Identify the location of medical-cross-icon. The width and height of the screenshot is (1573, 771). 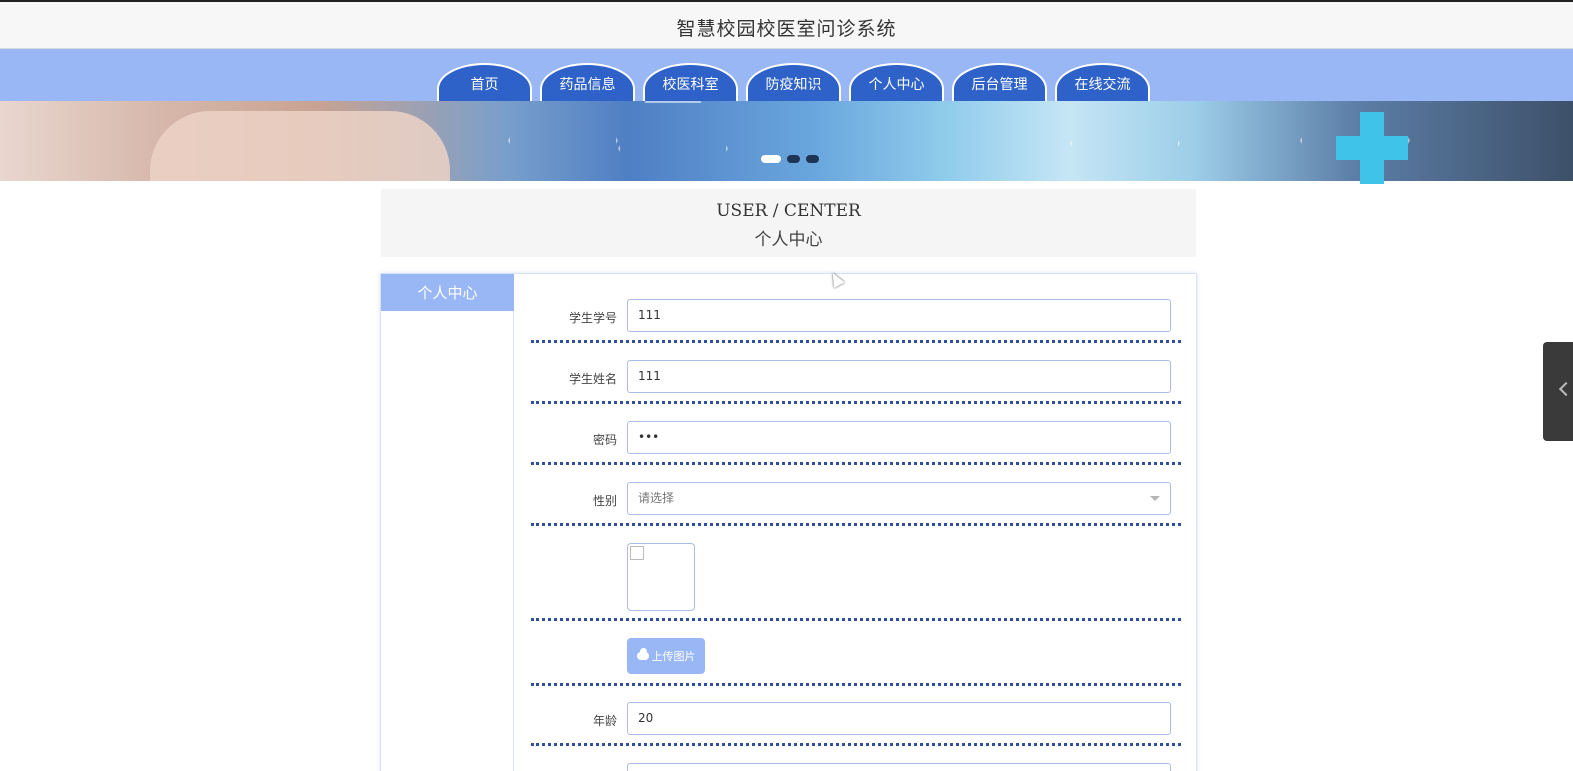
(1372, 148).